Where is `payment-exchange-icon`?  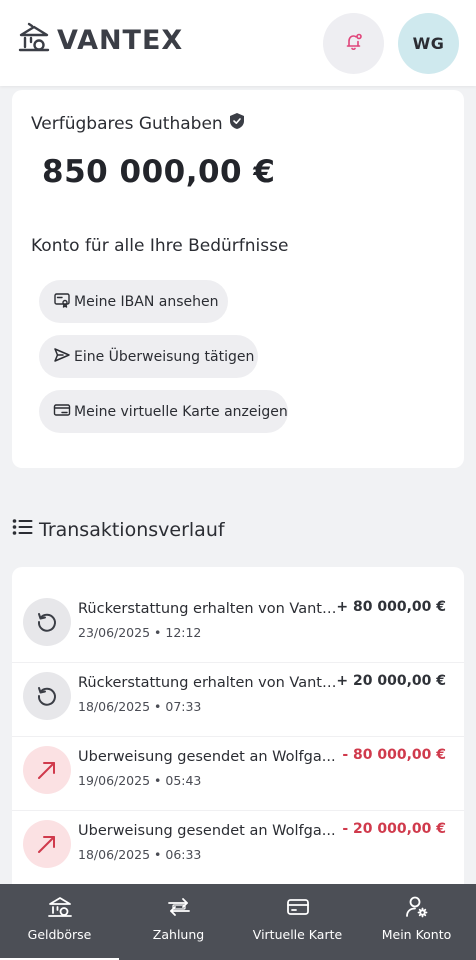 payment-exchange-icon is located at coordinates (179, 911).